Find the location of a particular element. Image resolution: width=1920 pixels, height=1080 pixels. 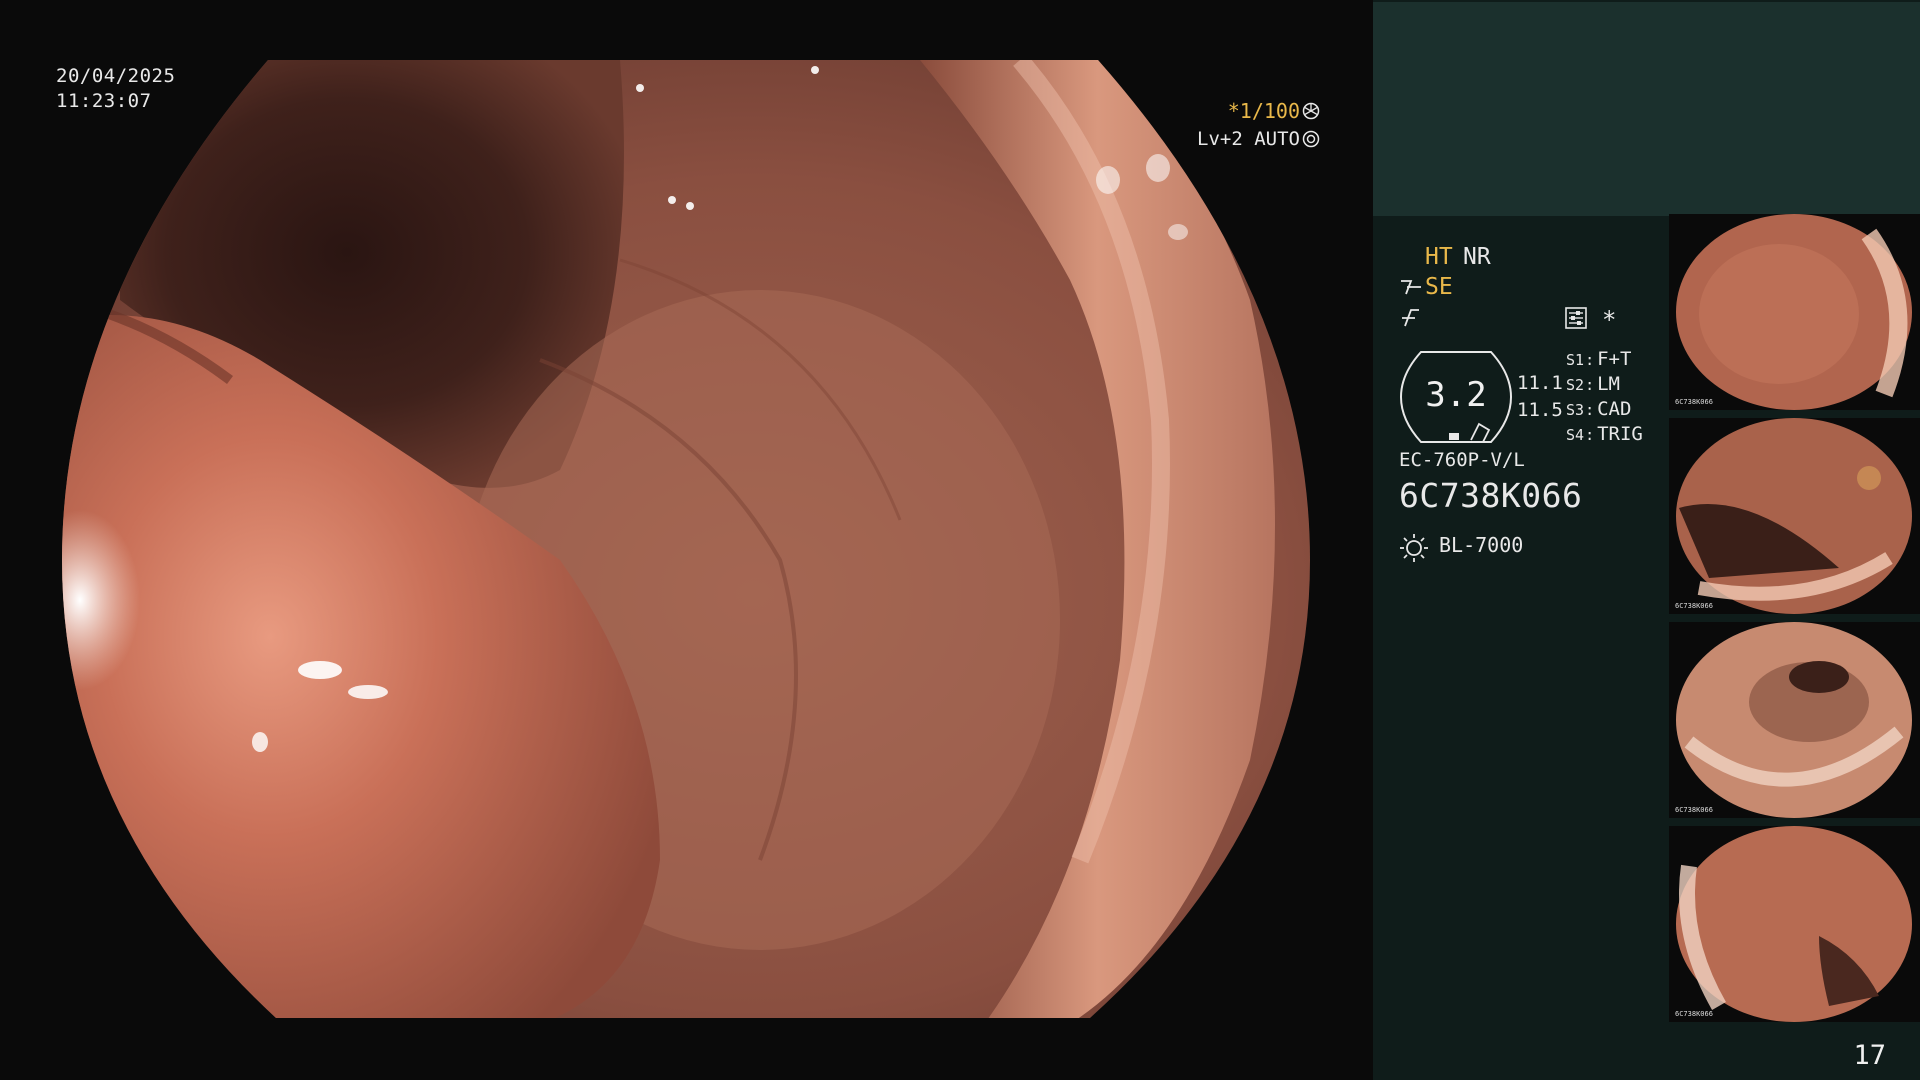

se-label: SE is located at coordinates (1439, 287).